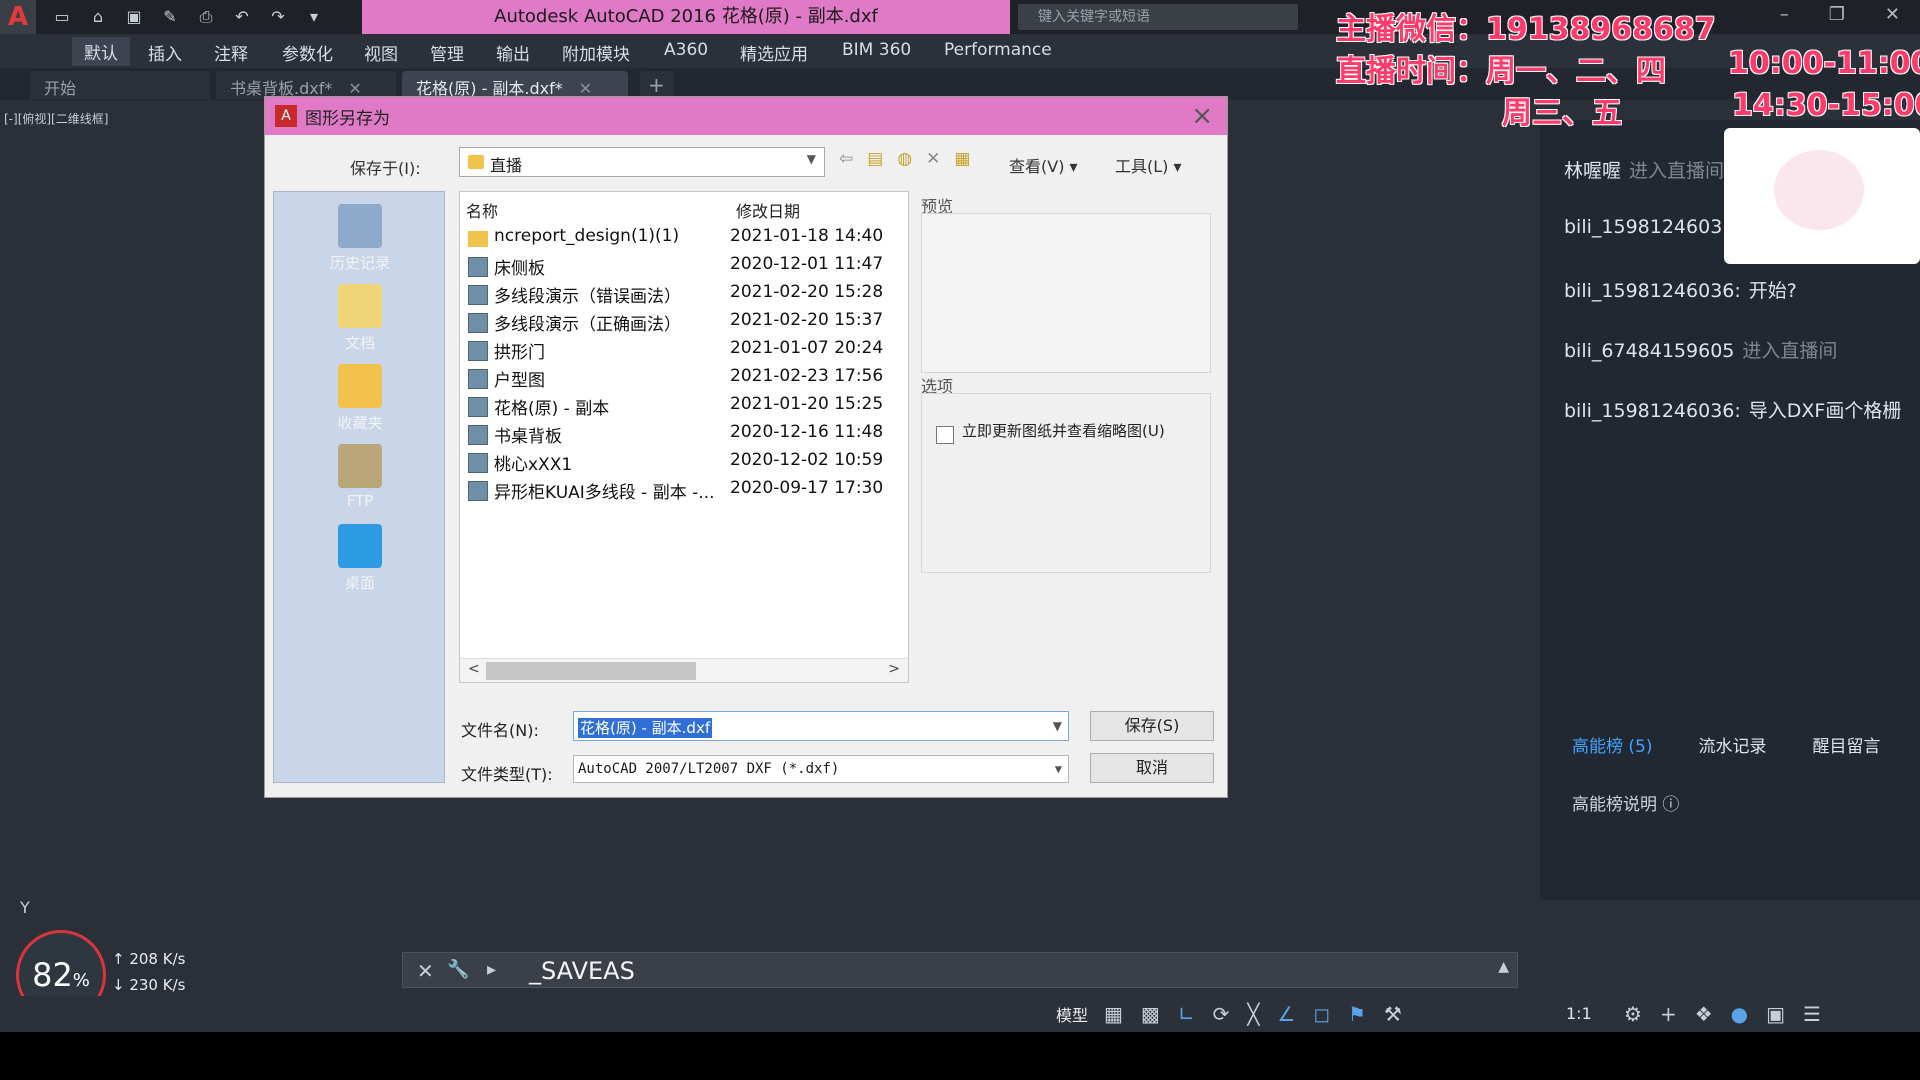  Describe the element at coordinates (447, 52) in the screenshot. I see `tab-manage: 管理` at that location.